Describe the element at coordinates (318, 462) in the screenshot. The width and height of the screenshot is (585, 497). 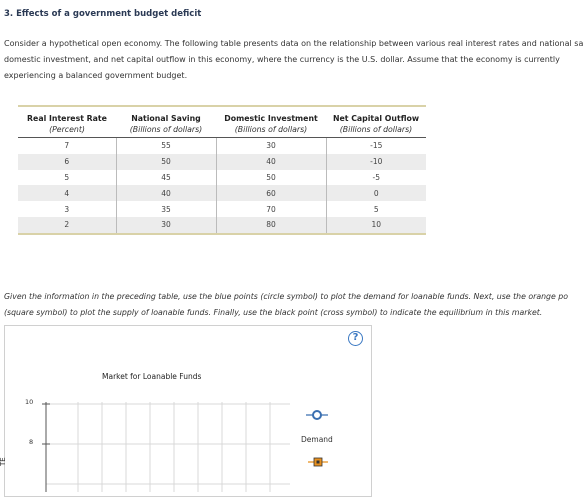
I see `supply-tool-icon` at that location.